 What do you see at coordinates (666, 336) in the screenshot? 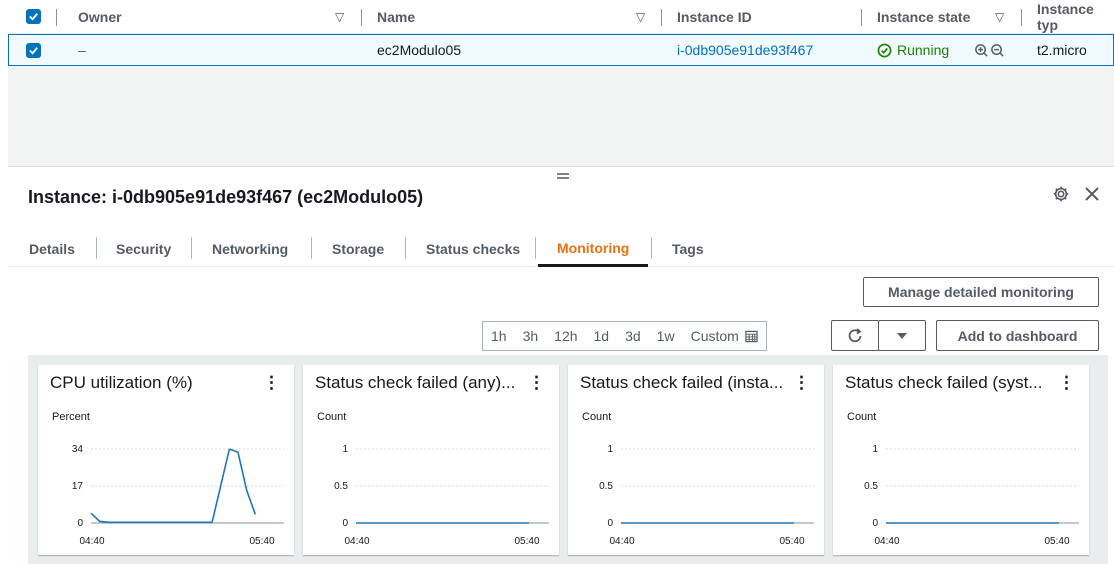
I see `time-range-1w: 1w` at bounding box center [666, 336].